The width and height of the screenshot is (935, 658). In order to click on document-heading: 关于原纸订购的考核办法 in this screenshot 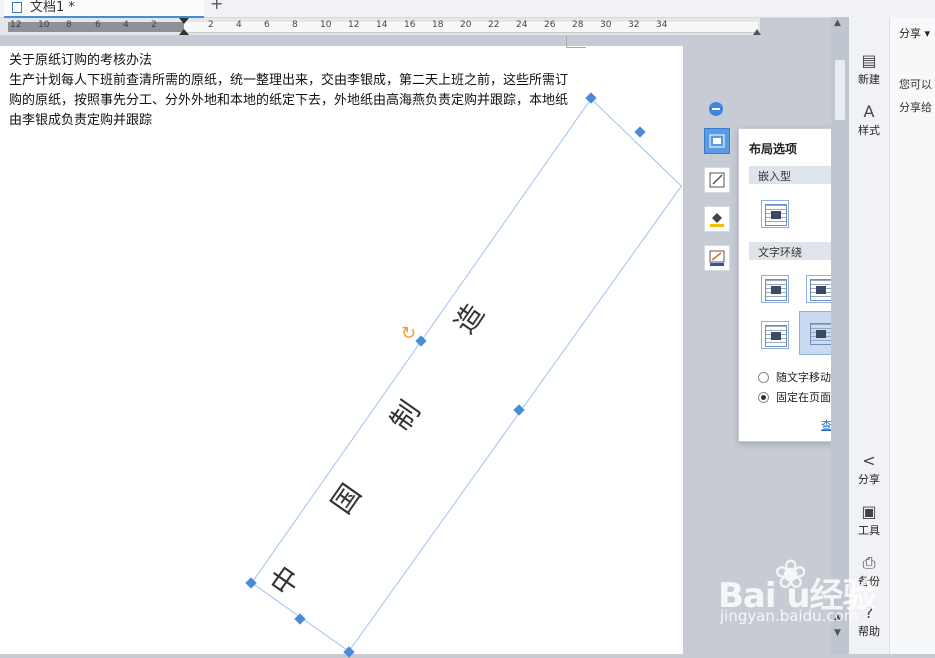, I will do `click(81, 60)`.